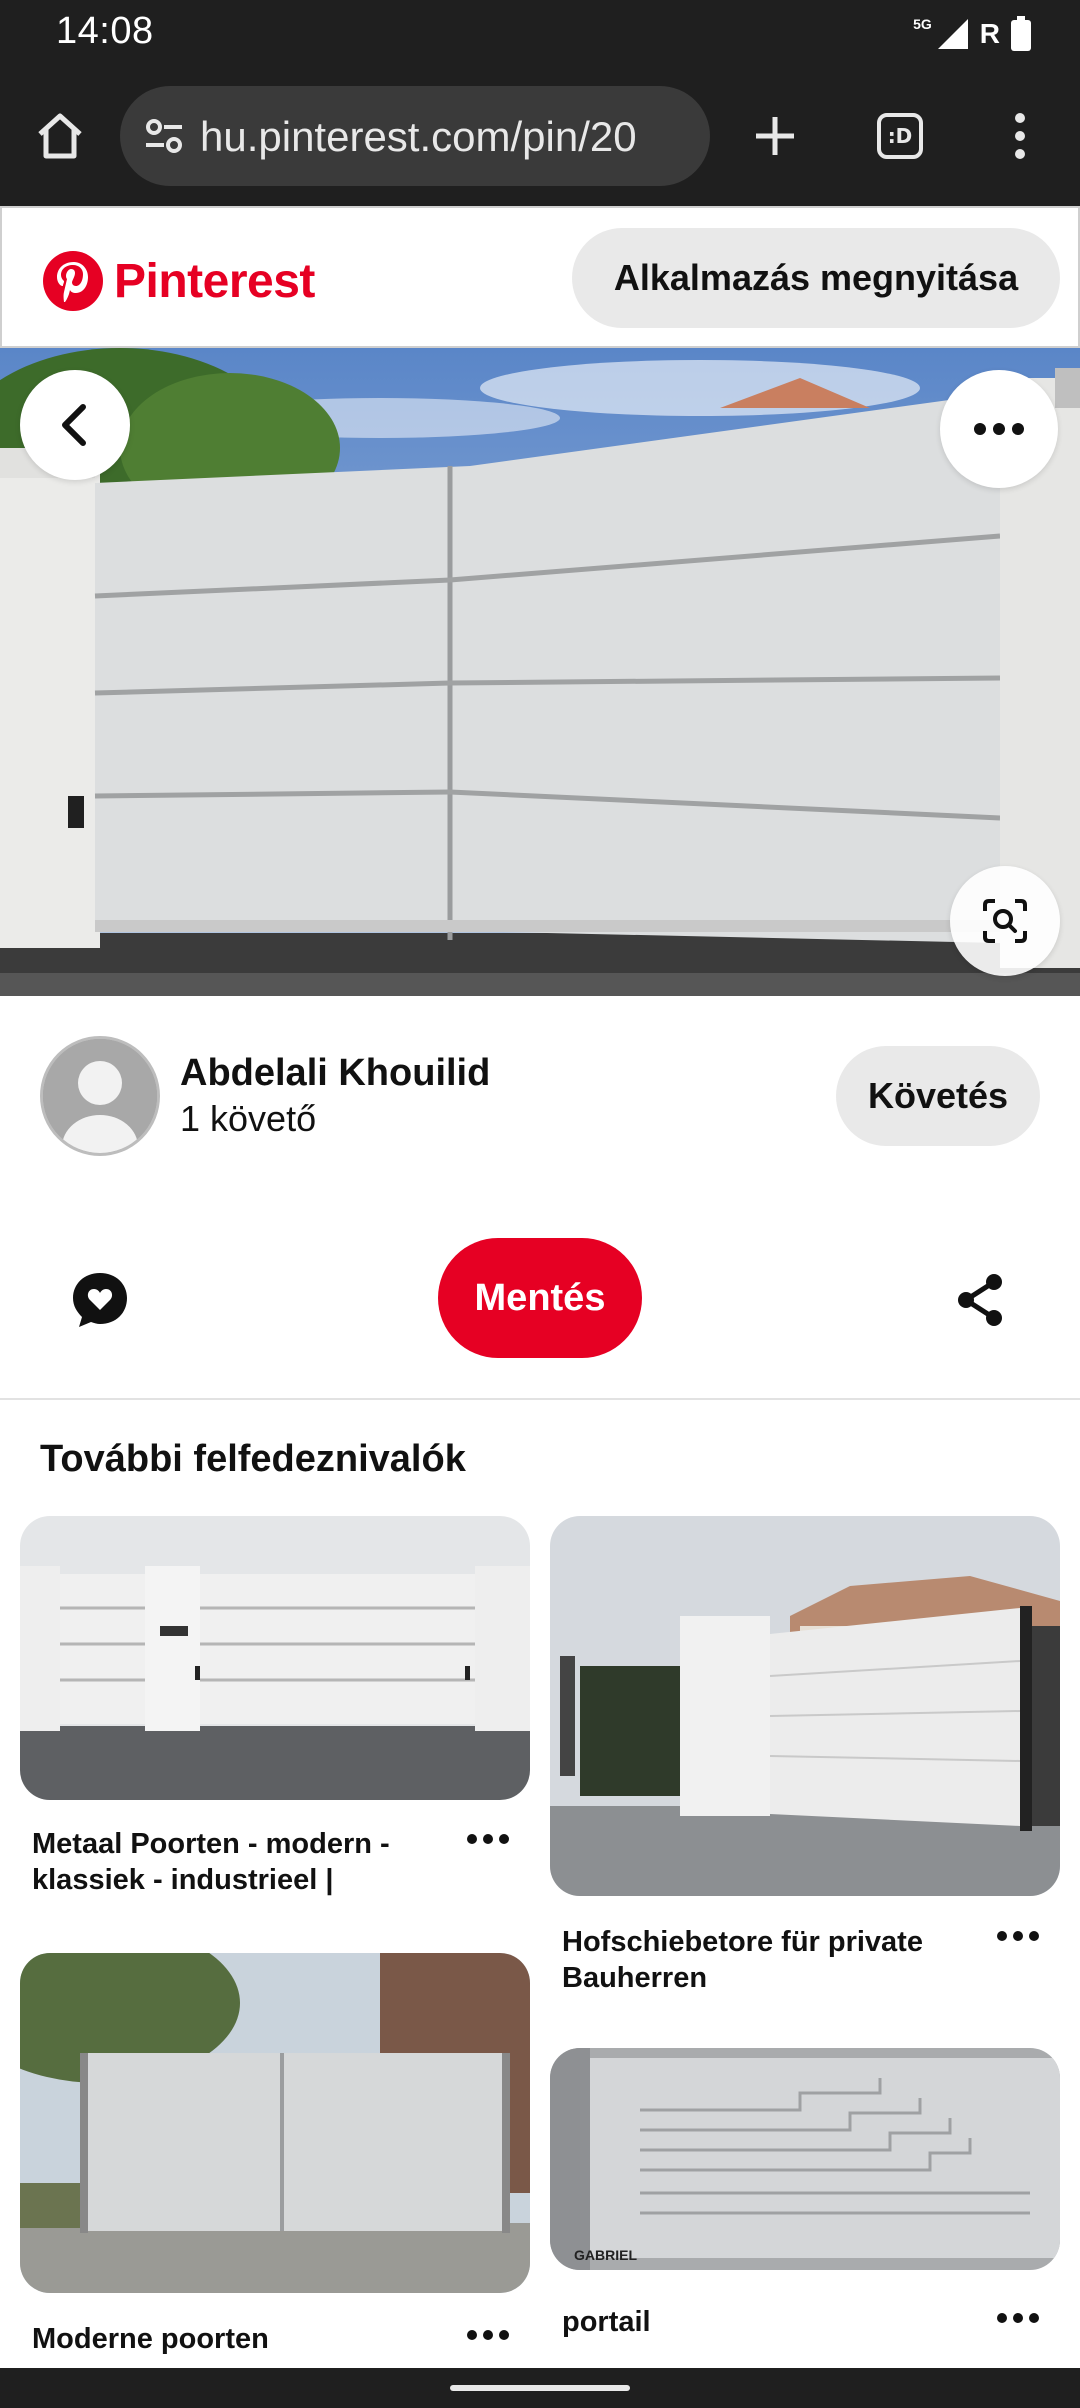 The height and width of the screenshot is (2408, 1080). What do you see at coordinates (922, 24) in the screenshot?
I see `network-type-label: 5G` at bounding box center [922, 24].